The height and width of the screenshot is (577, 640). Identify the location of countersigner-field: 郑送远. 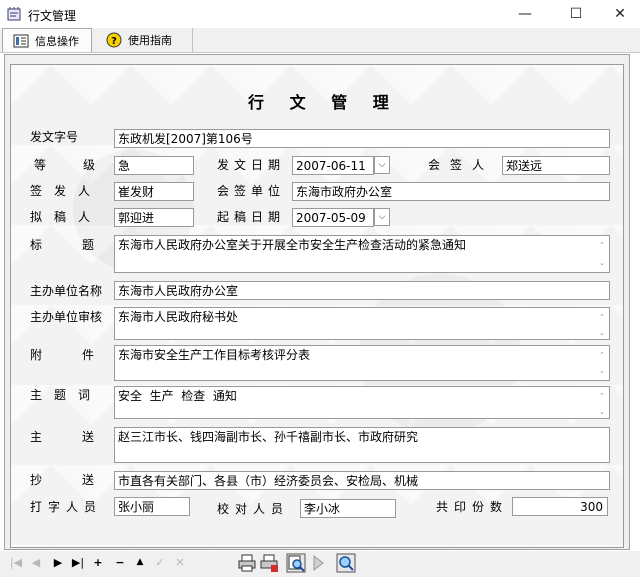
(556, 165).